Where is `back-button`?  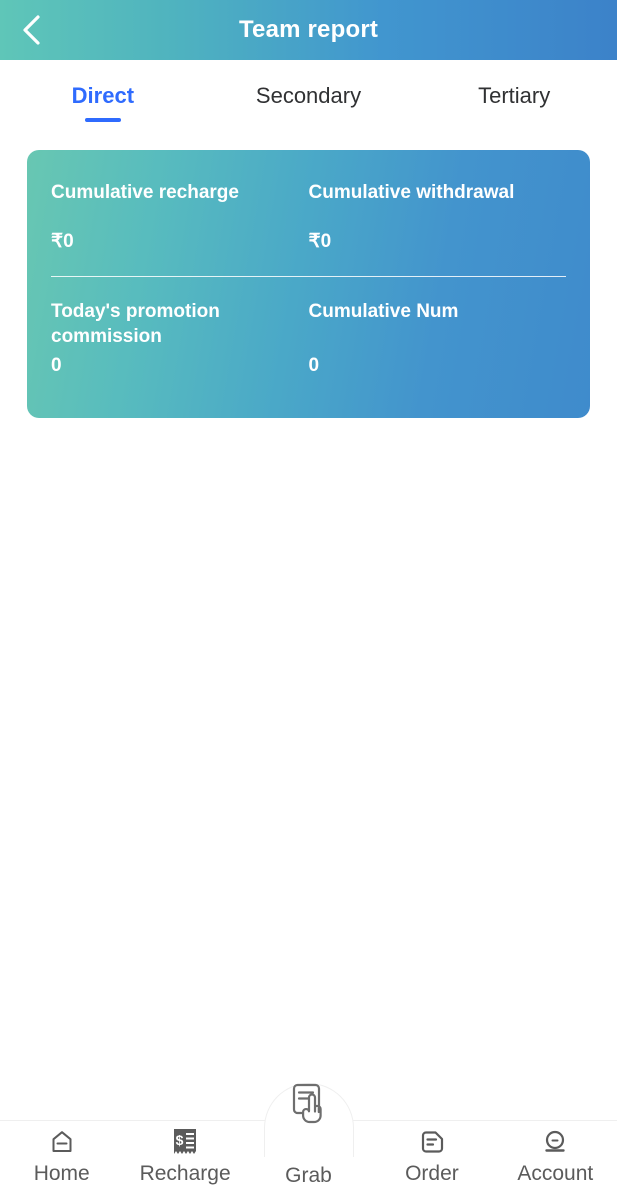 back-button is located at coordinates (42, 30).